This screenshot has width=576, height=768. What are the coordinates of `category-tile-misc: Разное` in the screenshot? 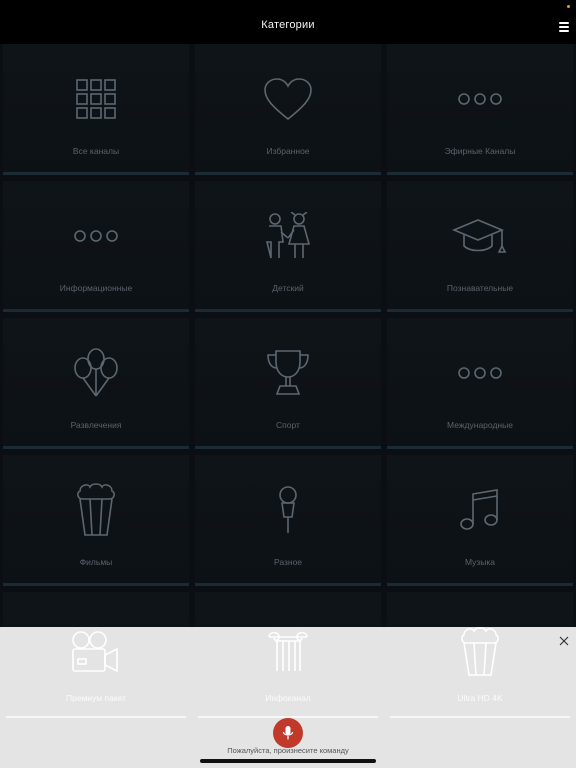 It's located at (288, 520).